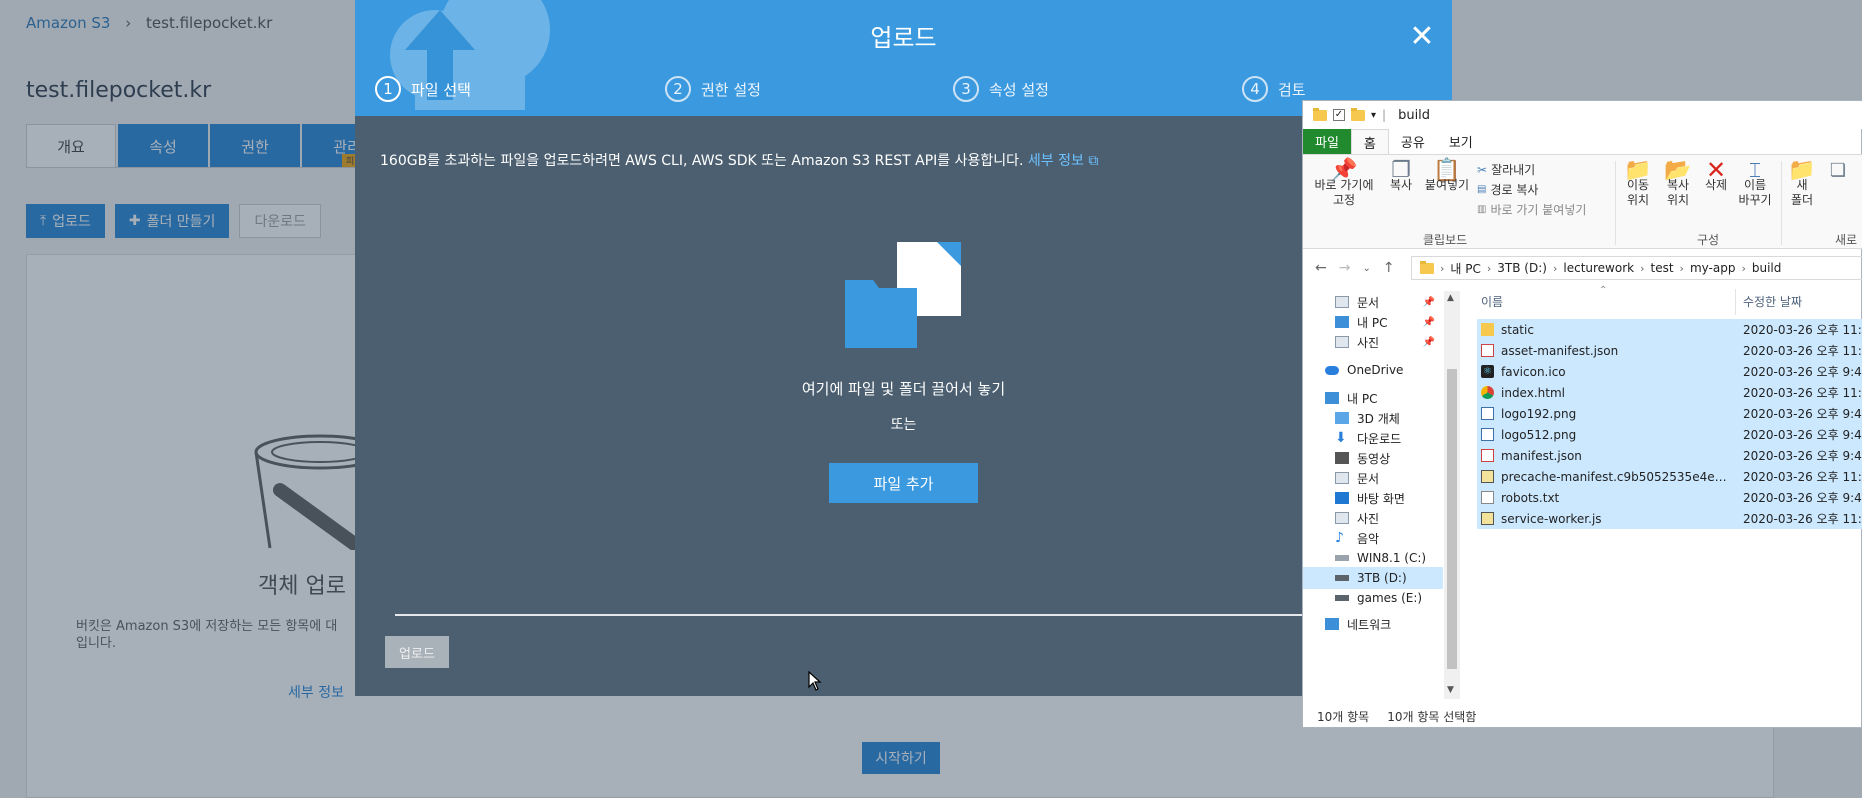 Image resolution: width=1862 pixels, height=798 pixels. Describe the element at coordinates (1401, 176) in the screenshot. I see `copy-button: ❐ 복사` at that location.